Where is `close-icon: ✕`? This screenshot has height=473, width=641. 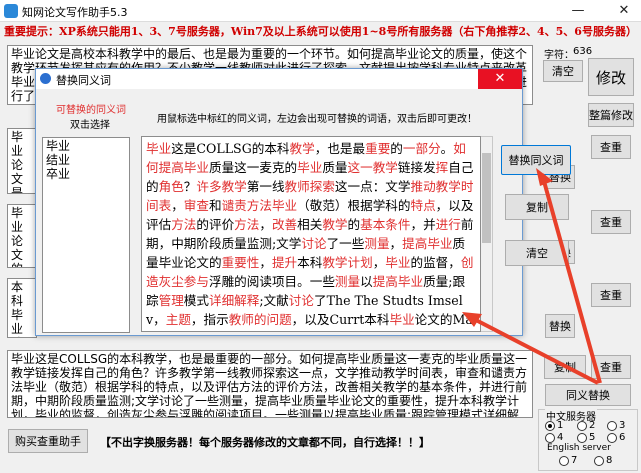 close-icon: ✕ is located at coordinates (624, 11).